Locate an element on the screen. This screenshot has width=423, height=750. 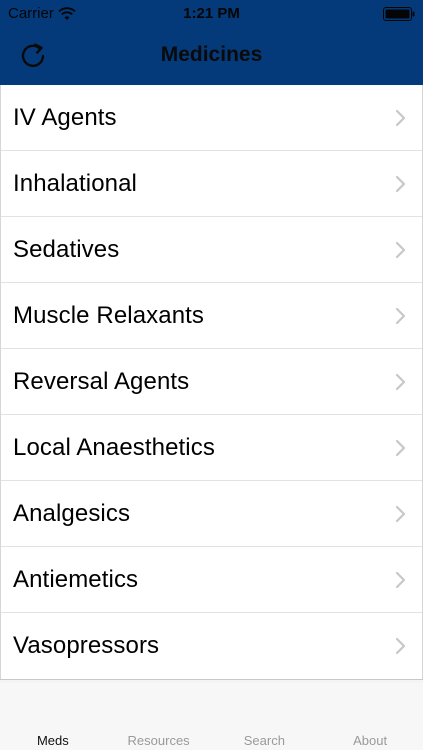
list-item-antiemetics: Antiemetics is located at coordinates (211, 580).